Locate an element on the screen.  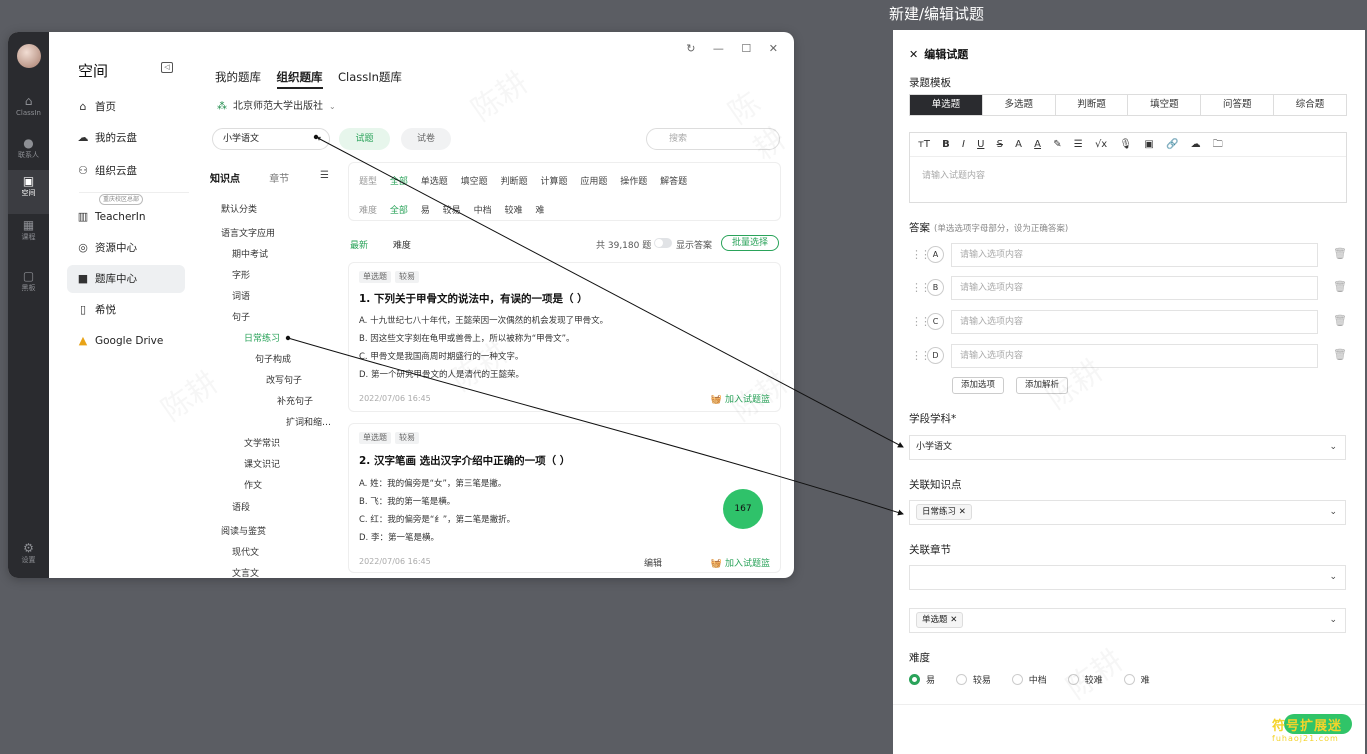
tab-classin-bank: ClassIn题库 is located at coordinates (370, 77).